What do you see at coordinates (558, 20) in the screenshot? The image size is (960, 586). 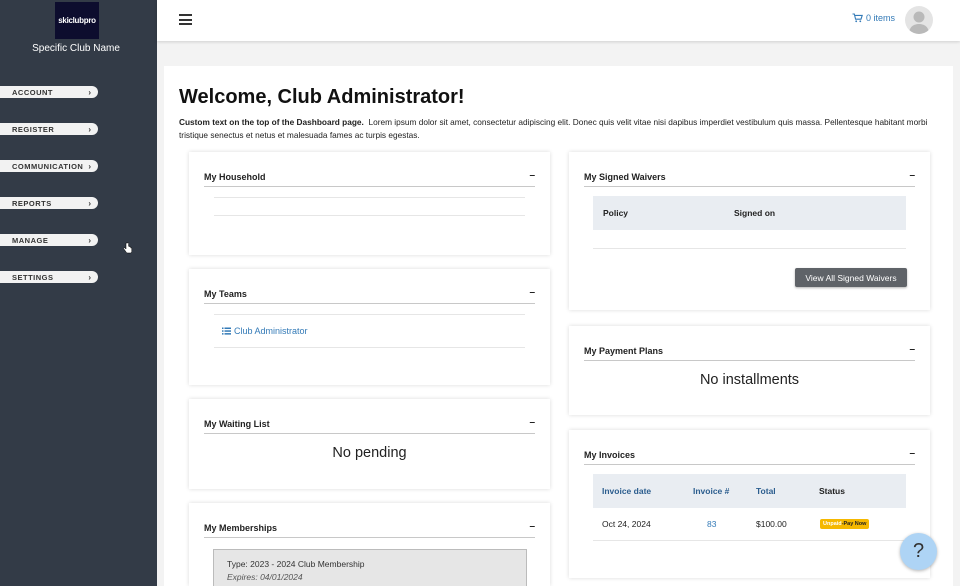 I see `top-bar: 0 items` at bounding box center [558, 20].